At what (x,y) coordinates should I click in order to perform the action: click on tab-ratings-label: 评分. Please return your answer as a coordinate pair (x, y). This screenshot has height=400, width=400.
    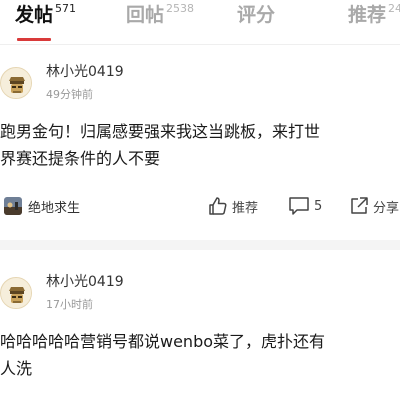
    Looking at the image, I should click on (256, 15).